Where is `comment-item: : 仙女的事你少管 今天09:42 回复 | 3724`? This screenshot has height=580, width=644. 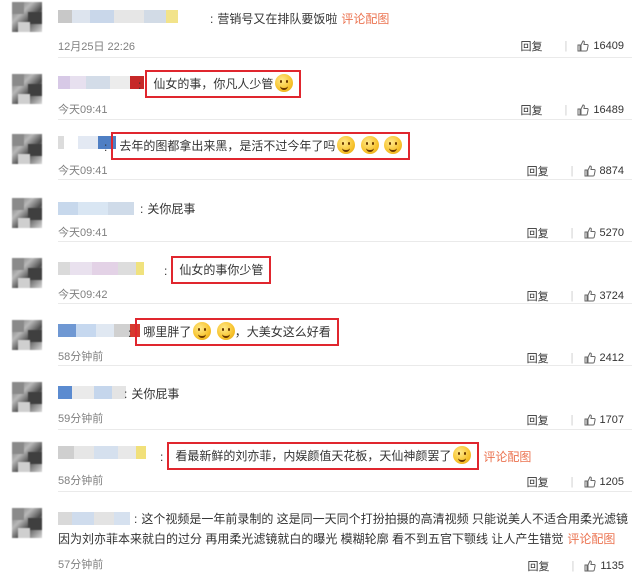
comment-item: : 仙女的事你少管 今天09:42 回复 | 3724 is located at coordinates (322, 275).